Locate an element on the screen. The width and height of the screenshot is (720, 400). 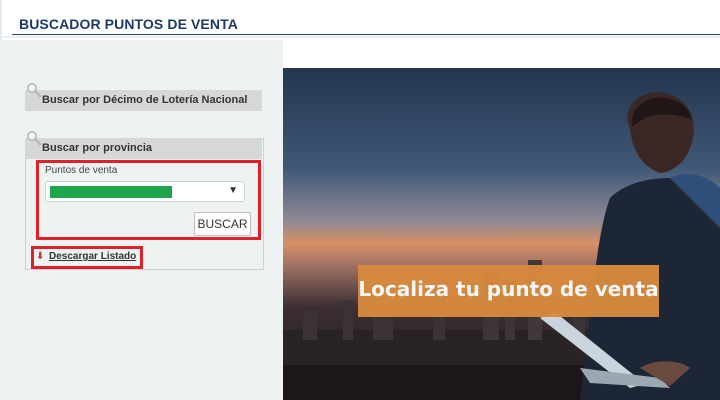
page-title: BUSCADOR PUNTOS DE VENTA is located at coordinates (128, 24).